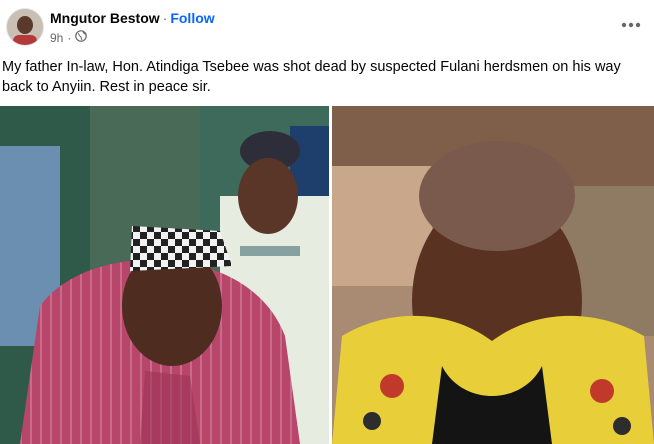 This screenshot has height=444, width=654. Describe the element at coordinates (105, 18) in the screenshot. I see `author-name: Mngutor Bestow` at that location.